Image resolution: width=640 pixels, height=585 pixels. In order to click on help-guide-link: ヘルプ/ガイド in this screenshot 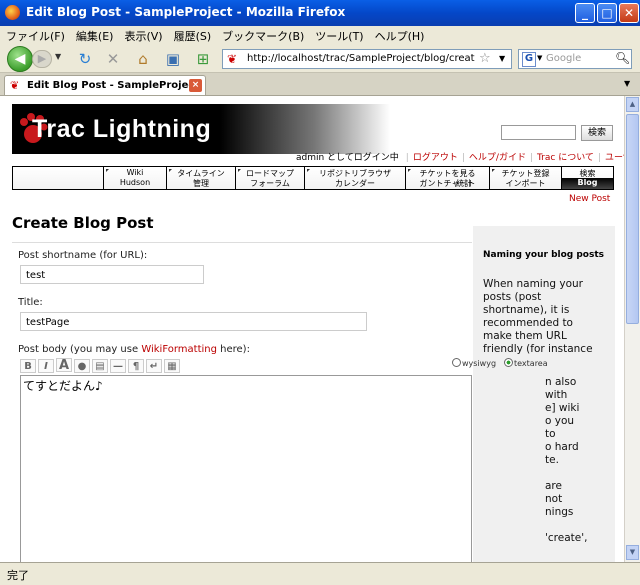, I will do `click(497, 158)`.